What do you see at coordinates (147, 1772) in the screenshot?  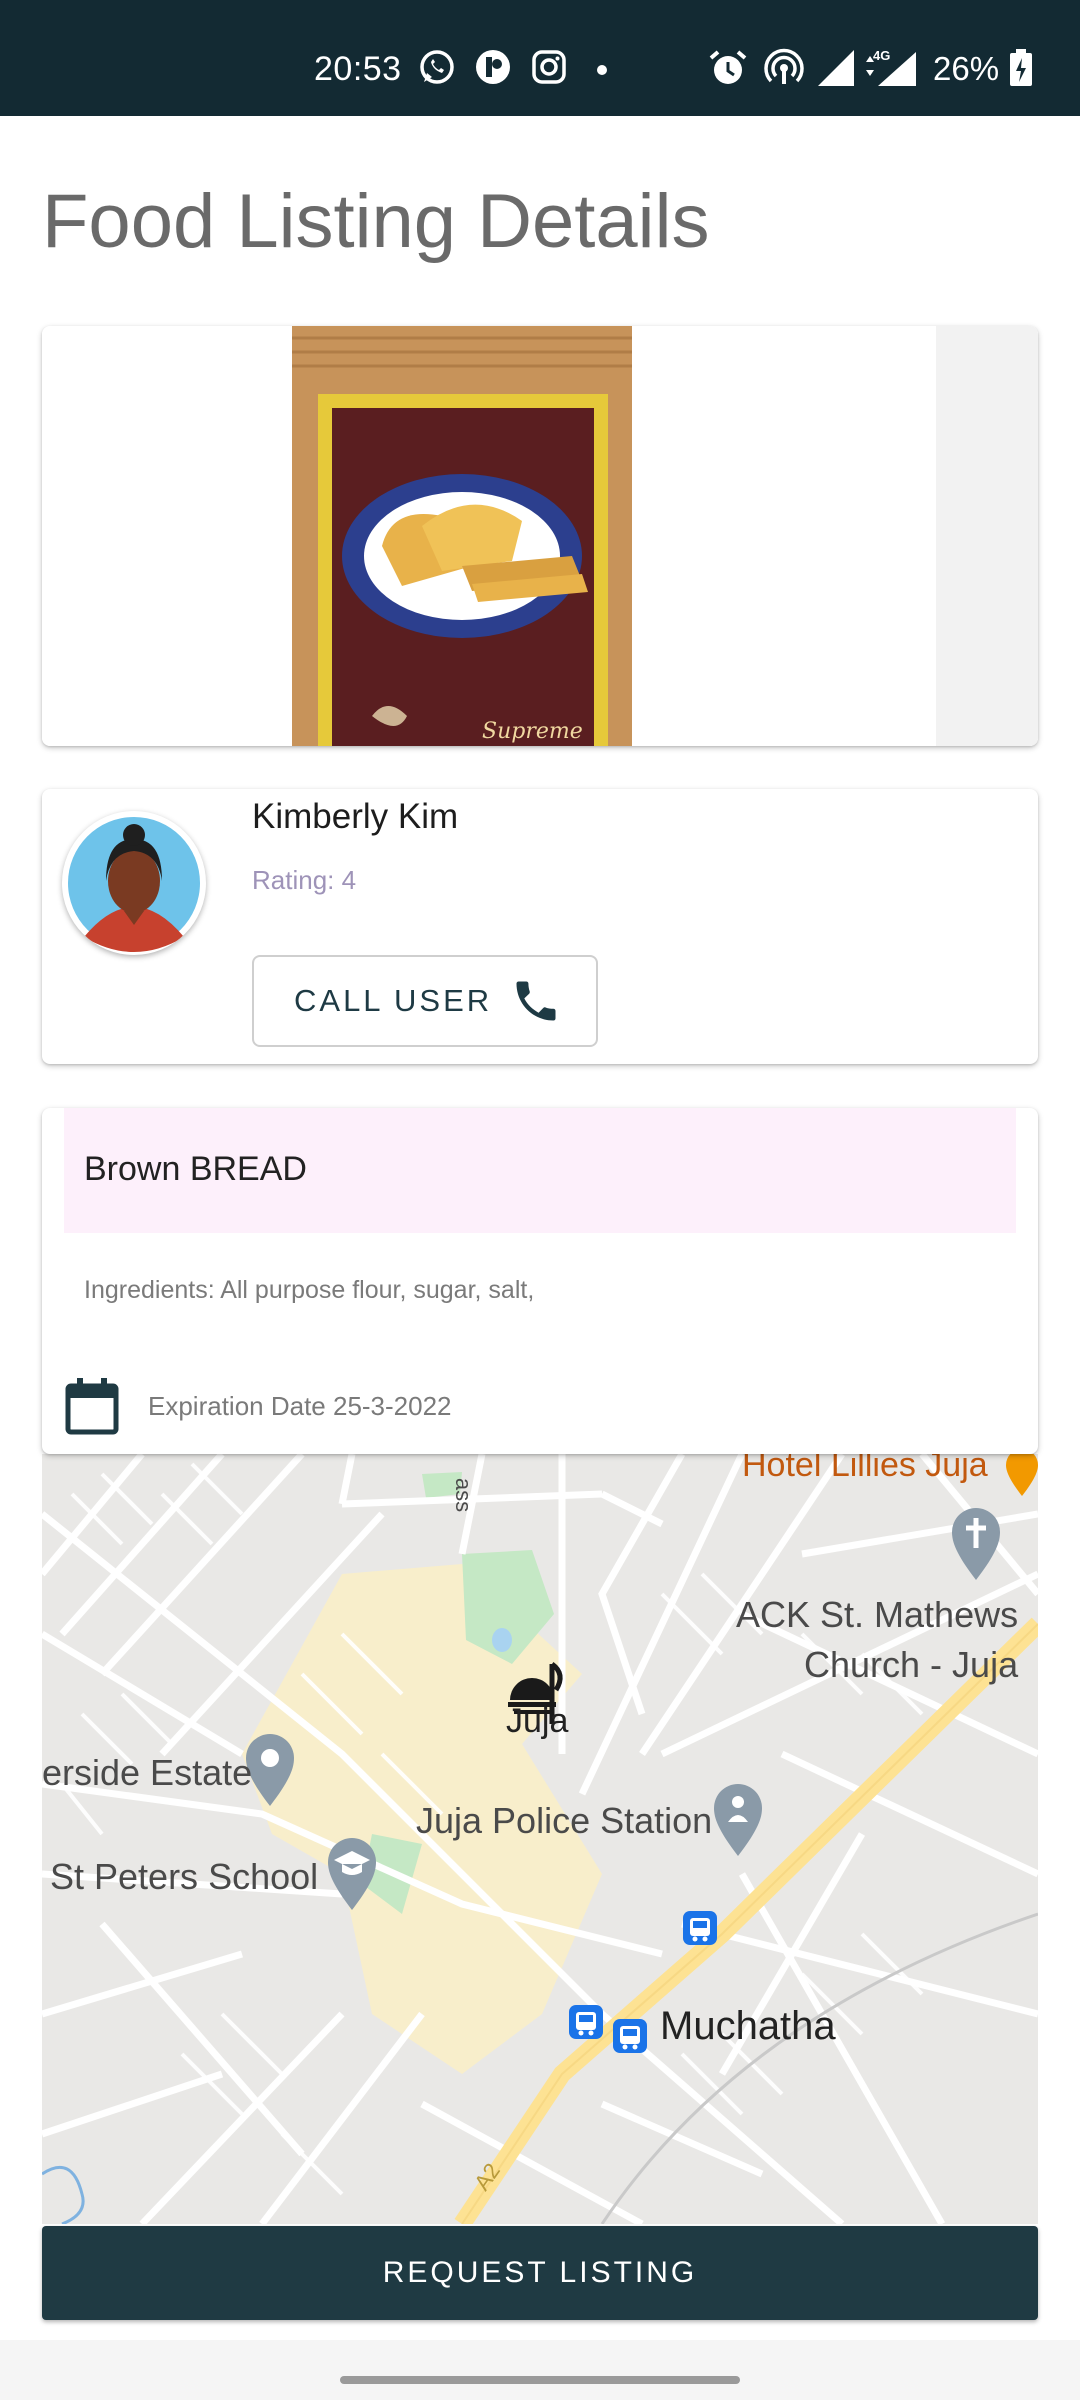 I see `map-label-estate: erside Estate` at bounding box center [147, 1772].